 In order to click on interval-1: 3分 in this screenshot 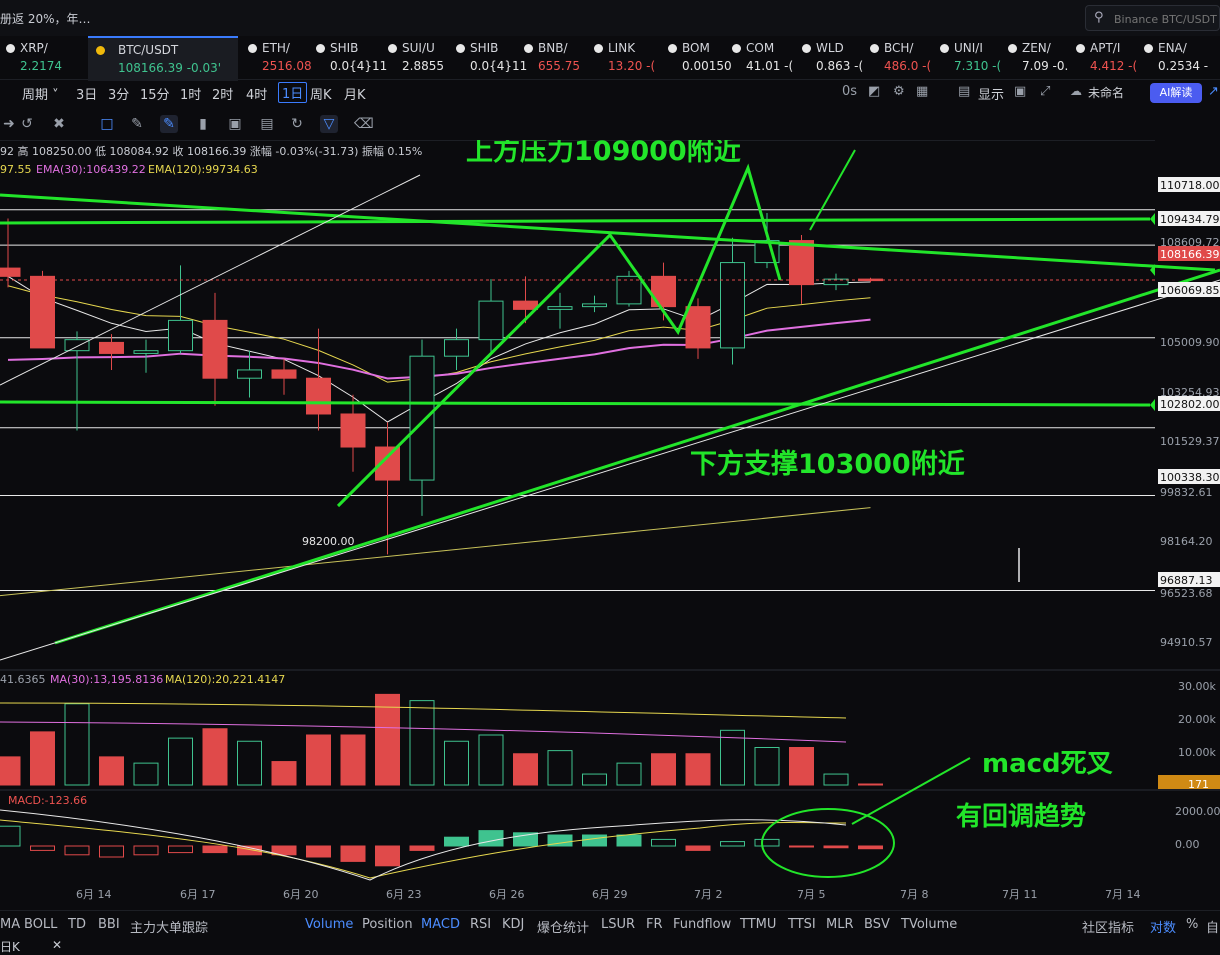, I will do `click(118, 93)`.